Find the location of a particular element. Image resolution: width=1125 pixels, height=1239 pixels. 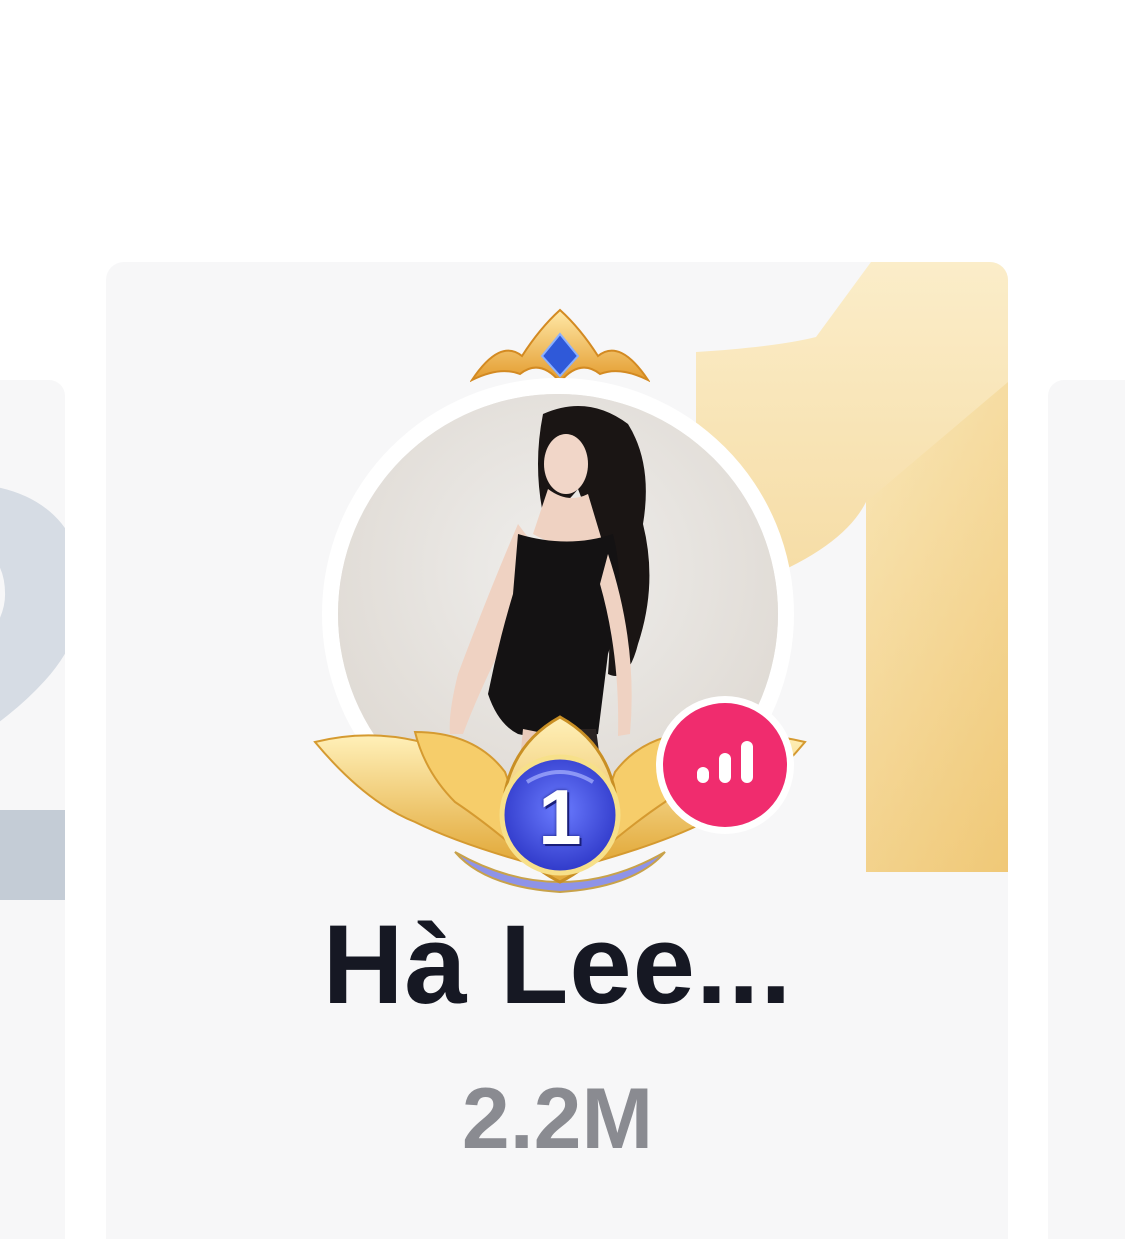

rank-2-band is located at coordinates (32, 855).